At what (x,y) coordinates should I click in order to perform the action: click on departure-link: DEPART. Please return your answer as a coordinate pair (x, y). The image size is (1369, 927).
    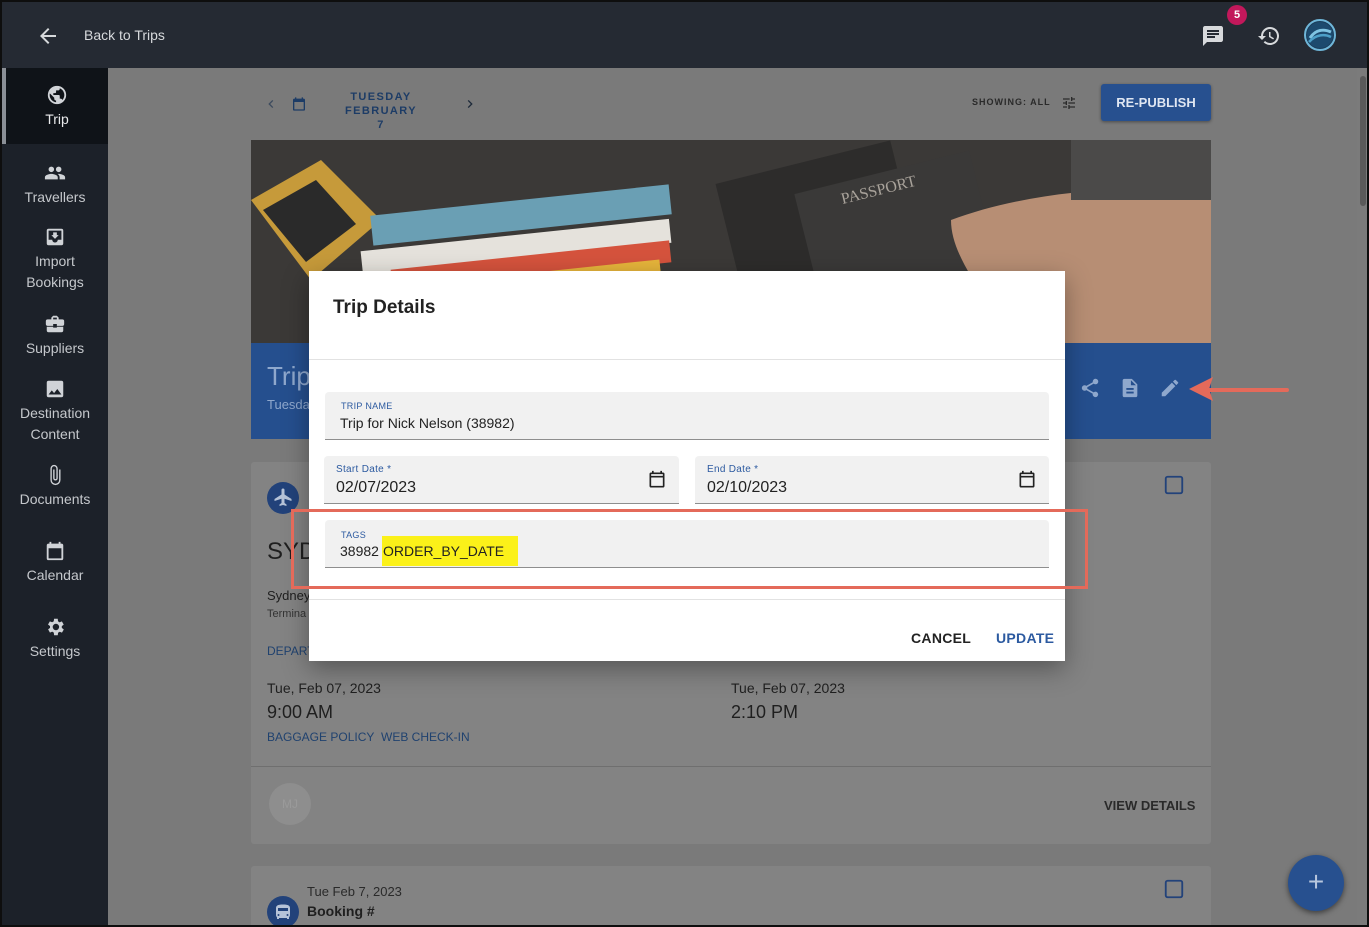
    Looking at the image, I should click on (291, 651).